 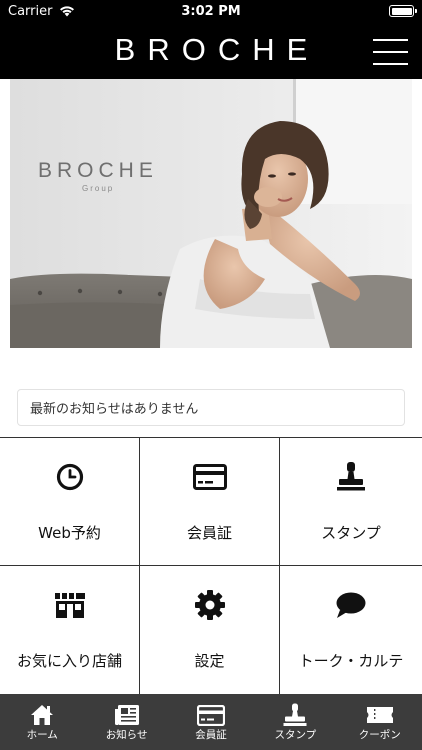 What do you see at coordinates (209, 533) in the screenshot?
I see `membership-card-label: 会員証` at bounding box center [209, 533].